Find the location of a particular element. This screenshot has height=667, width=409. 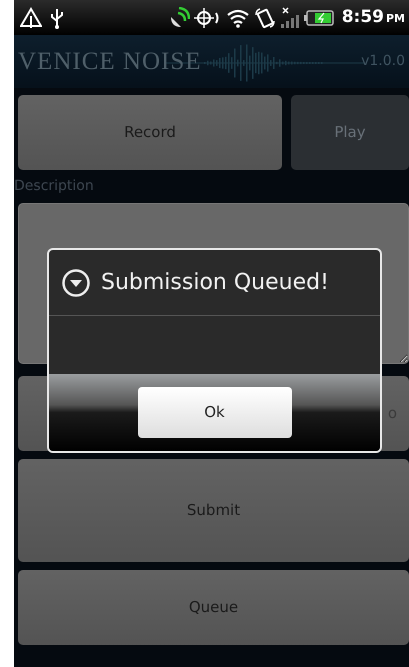

app-title: VENICE NOISE is located at coordinates (110, 61).